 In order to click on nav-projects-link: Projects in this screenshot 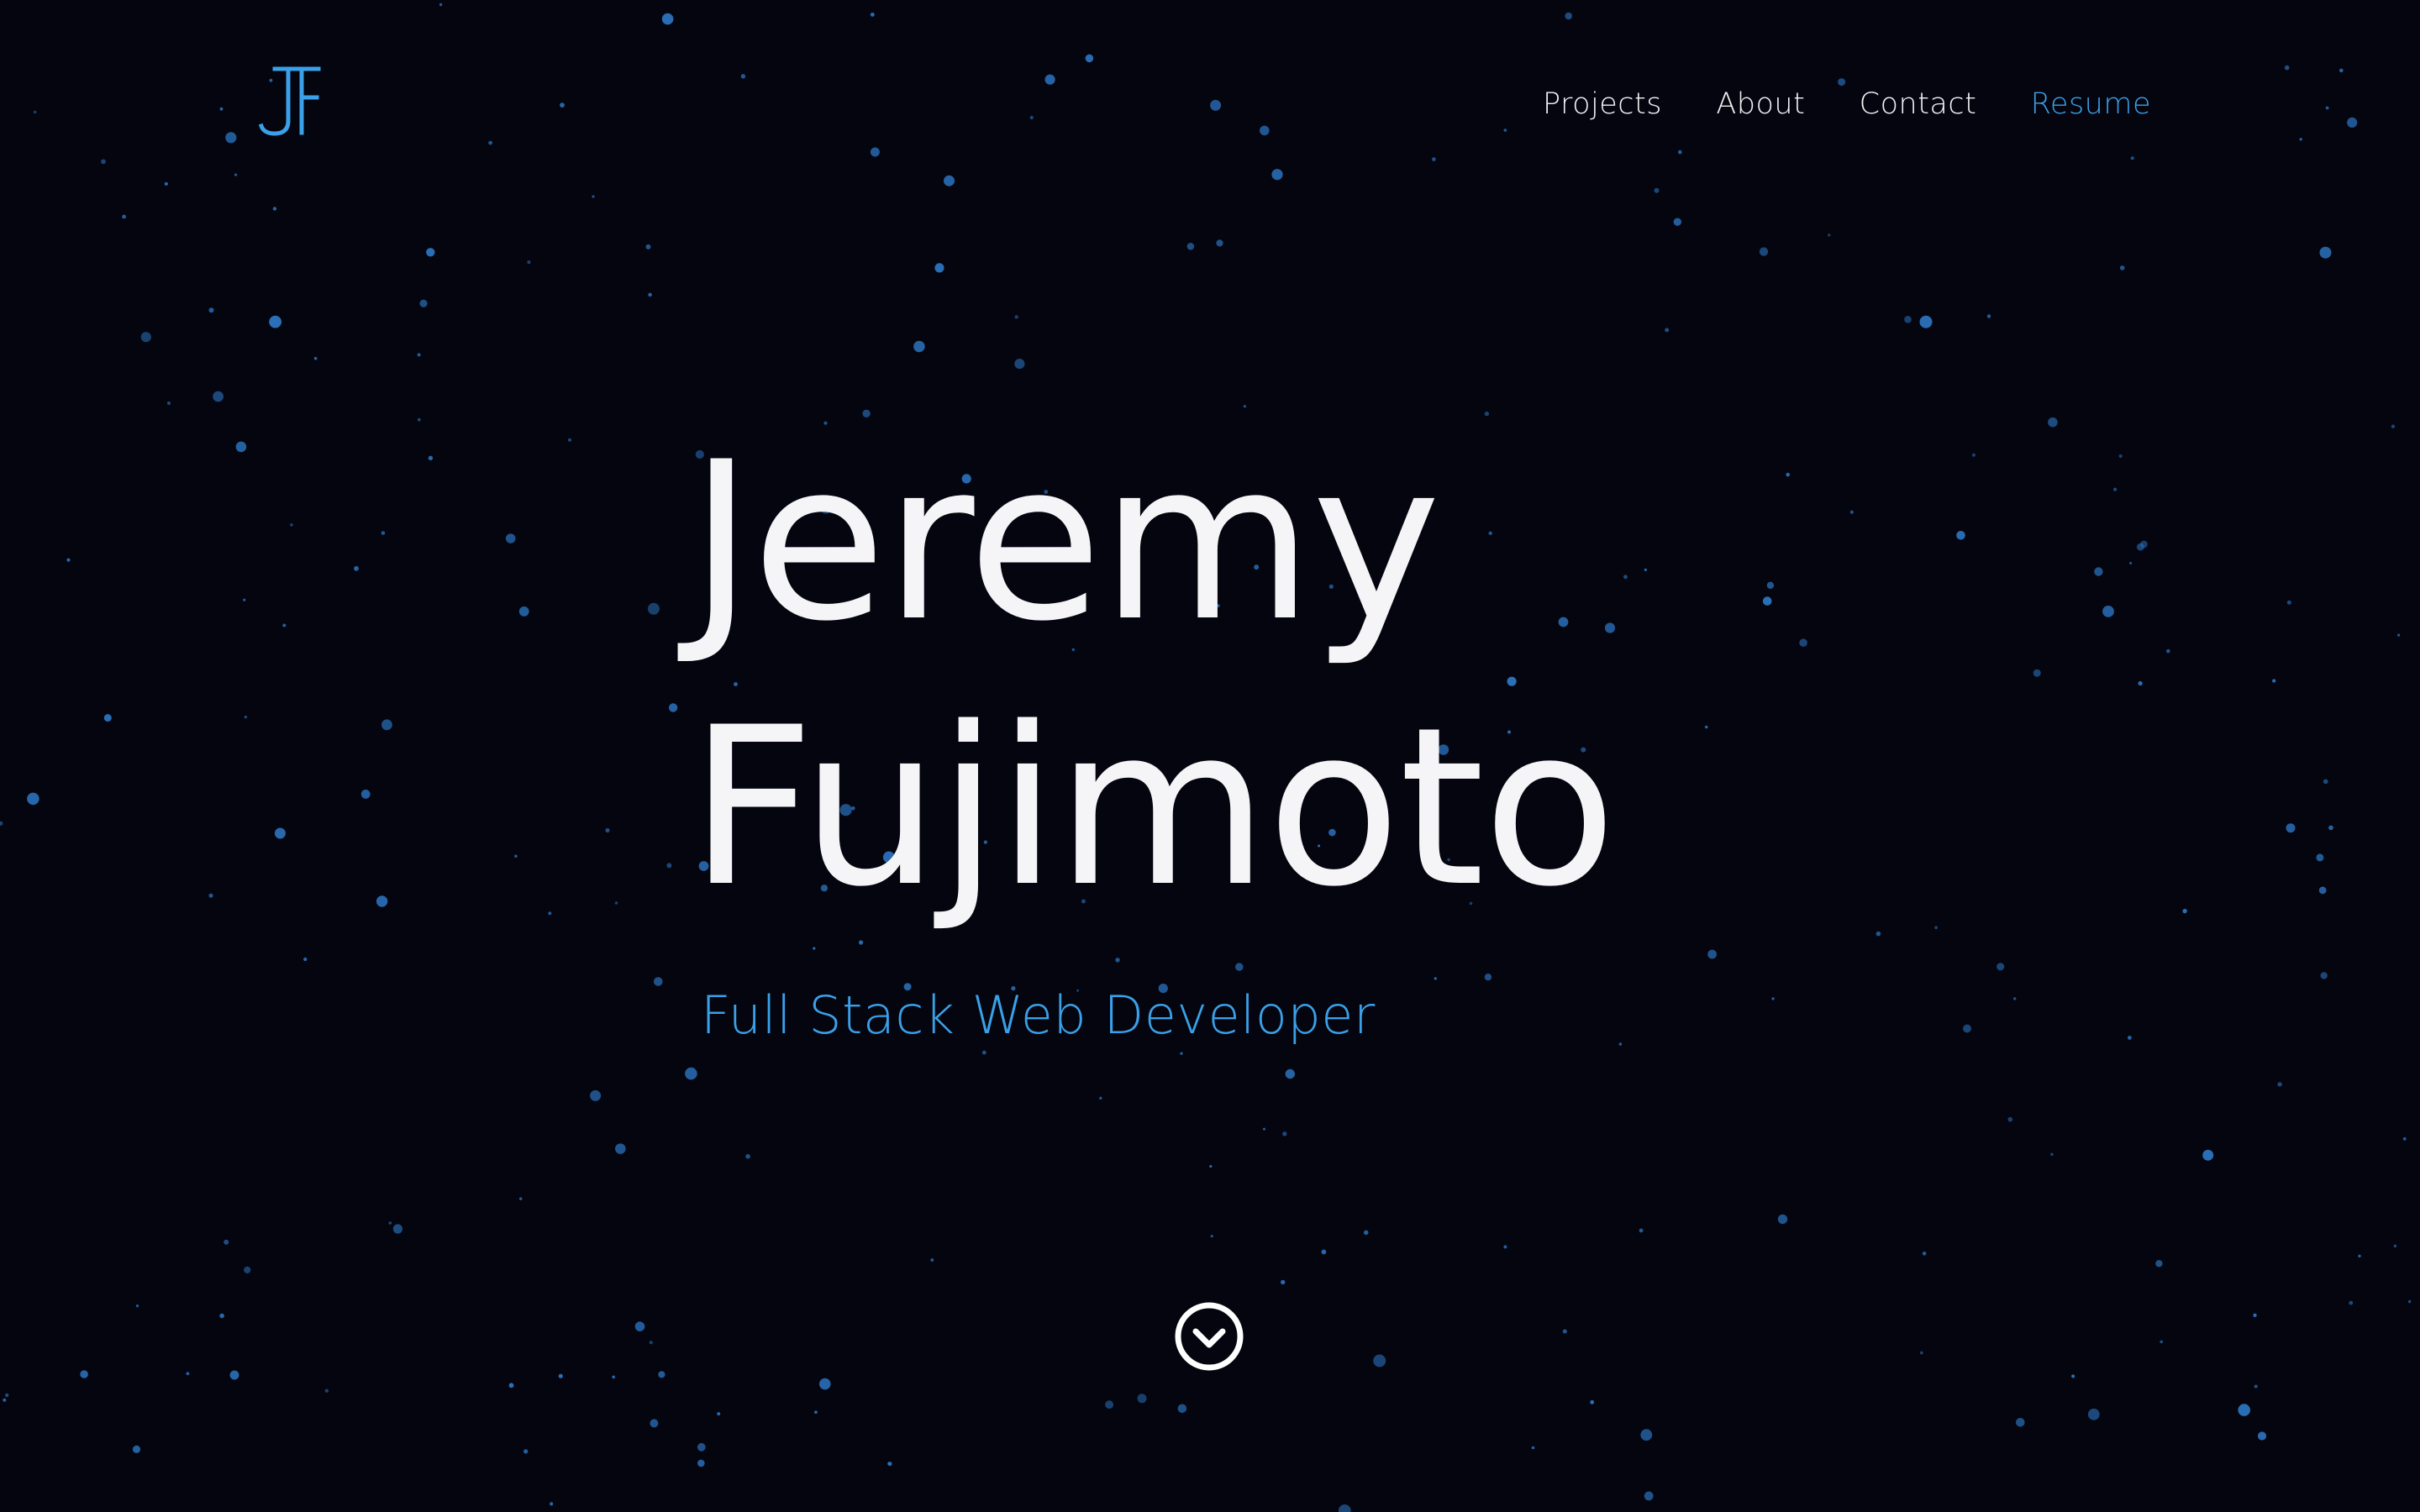, I will do `click(1602, 104)`.